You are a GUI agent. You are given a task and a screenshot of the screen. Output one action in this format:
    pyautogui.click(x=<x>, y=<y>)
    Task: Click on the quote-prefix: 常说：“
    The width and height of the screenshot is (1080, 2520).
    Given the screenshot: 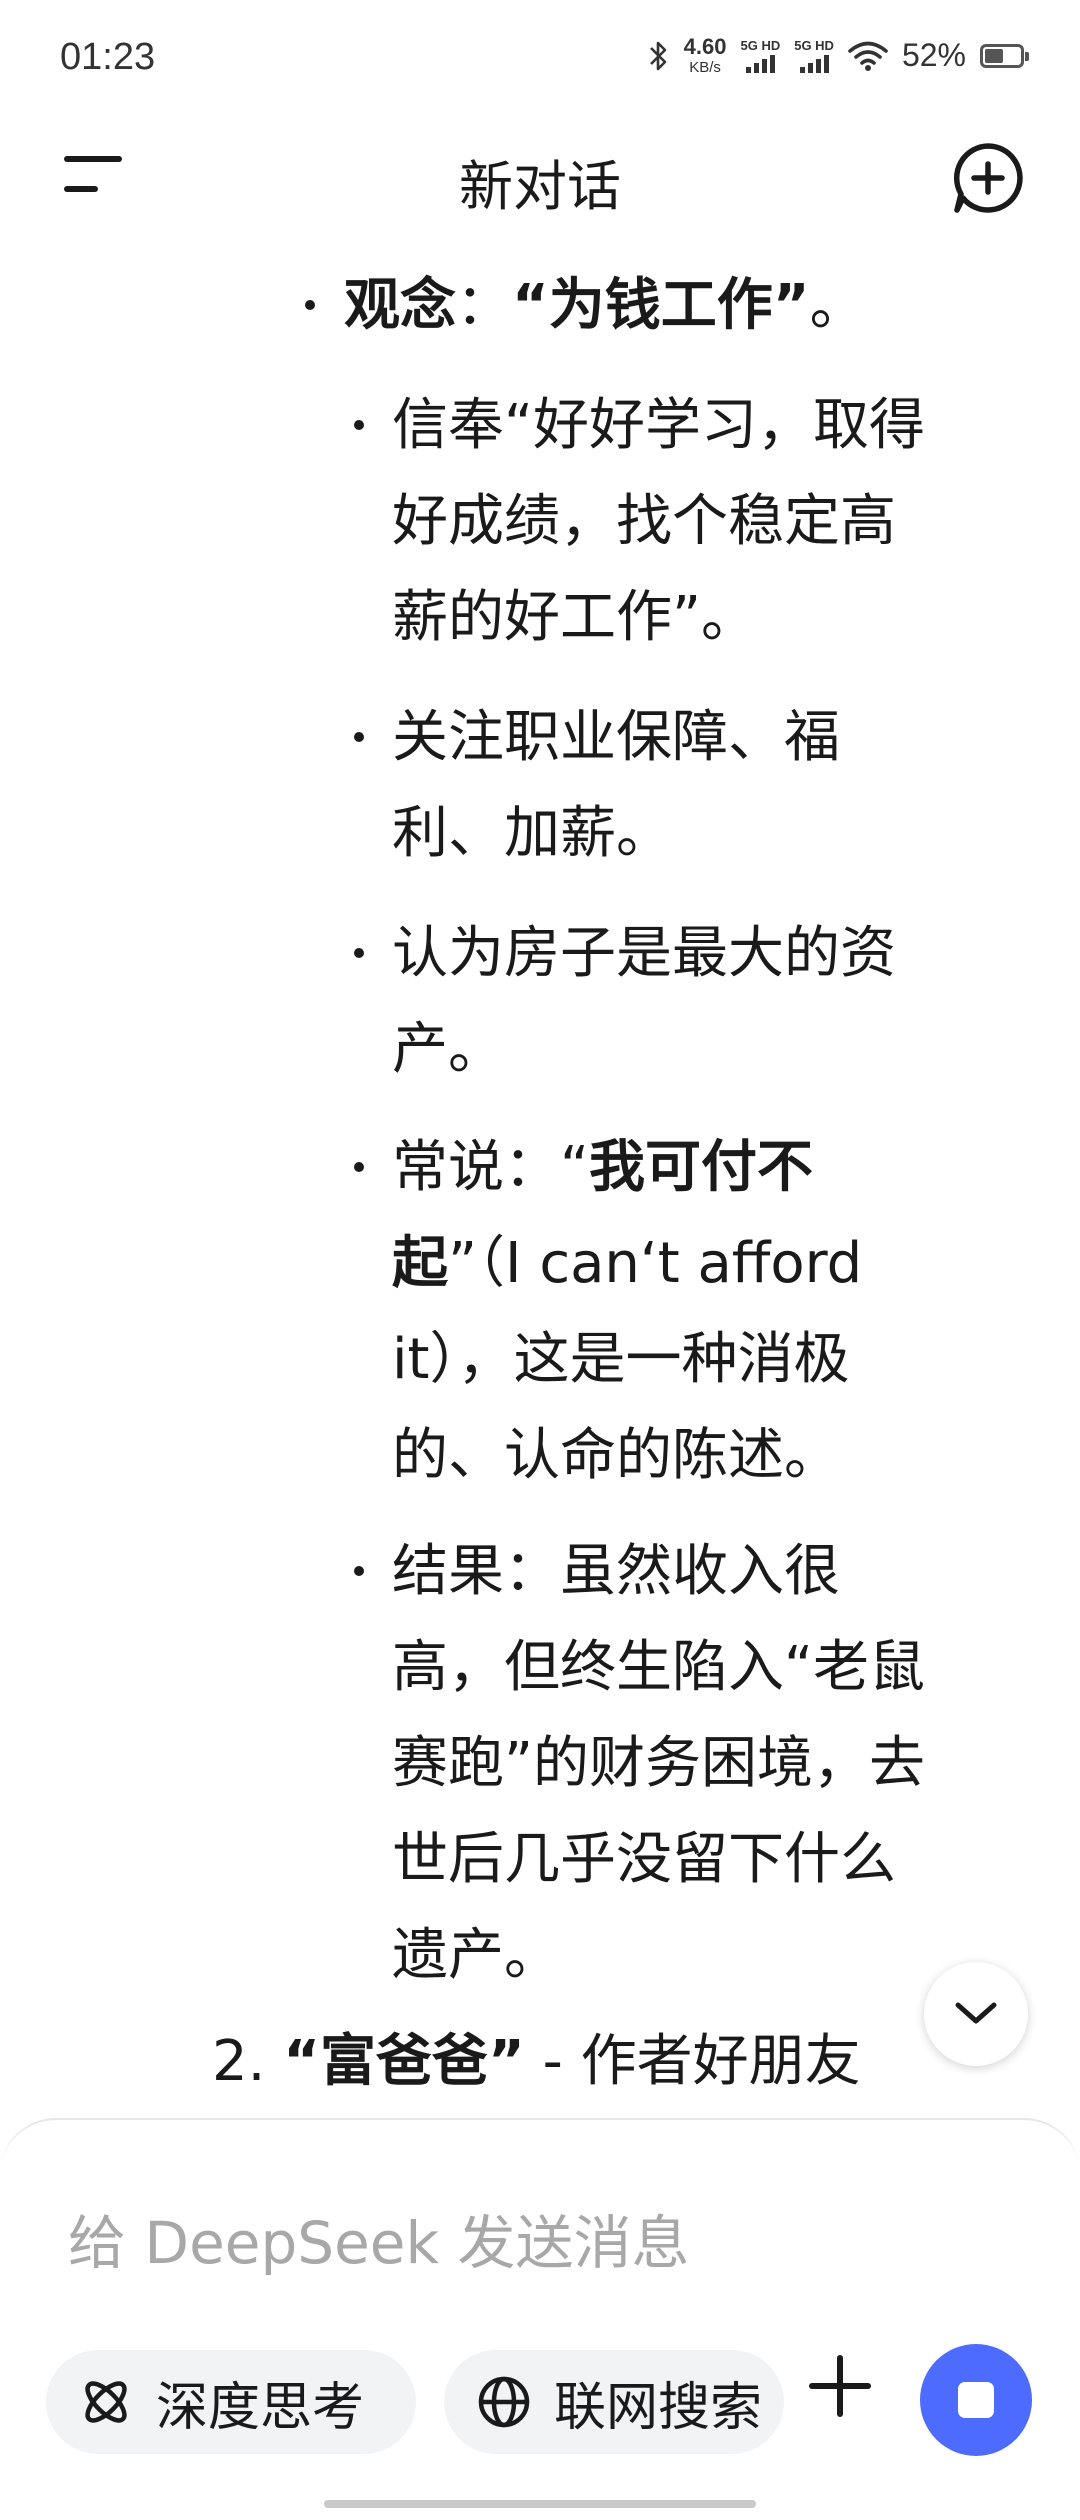 What is the action you would take?
    pyautogui.click(x=491, y=1167)
    